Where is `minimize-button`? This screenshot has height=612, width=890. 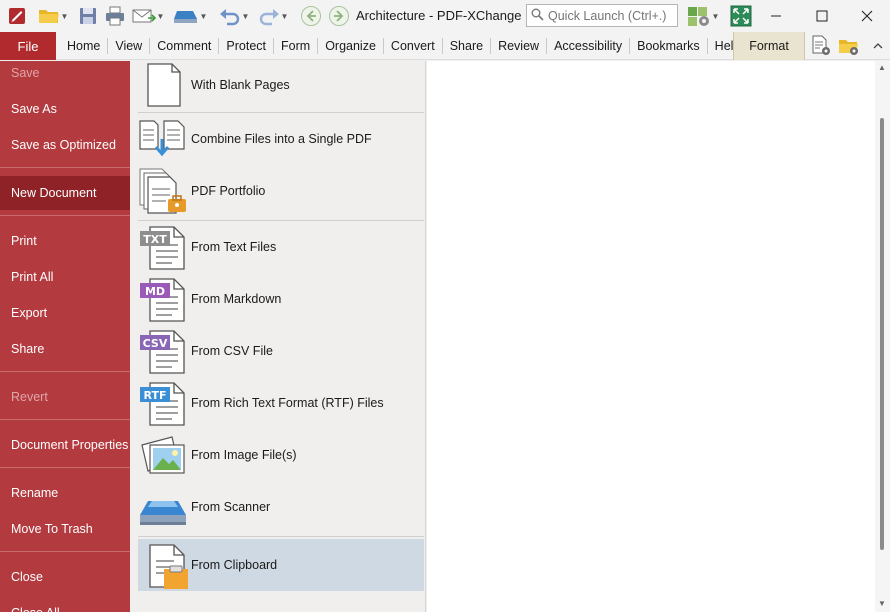
minimize-button is located at coordinates (776, 16).